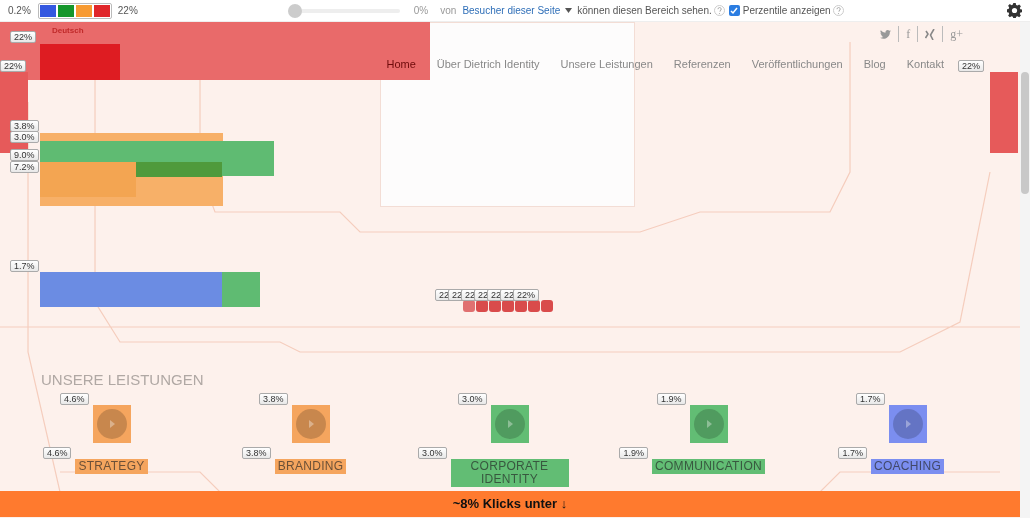 This screenshot has width=1030, height=518. I want to click on x-shape-icon, so click(930, 34).